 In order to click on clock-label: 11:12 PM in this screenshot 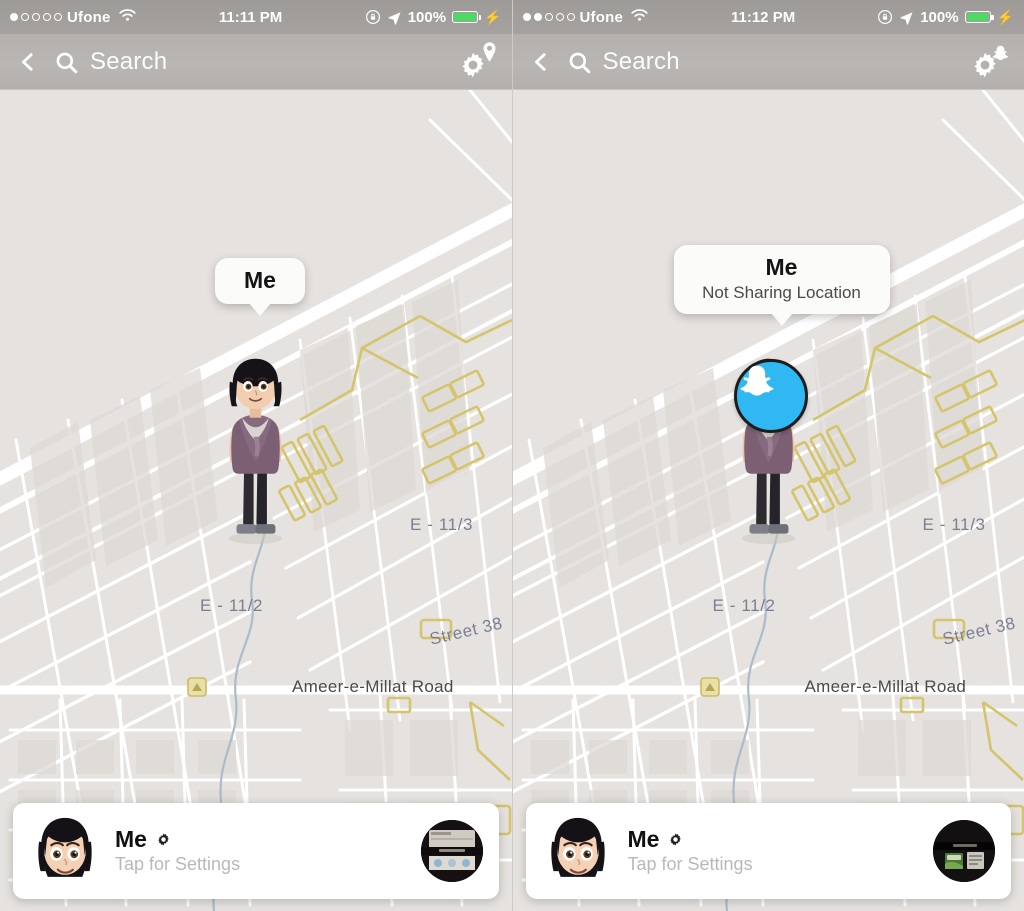, I will do `click(763, 17)`.